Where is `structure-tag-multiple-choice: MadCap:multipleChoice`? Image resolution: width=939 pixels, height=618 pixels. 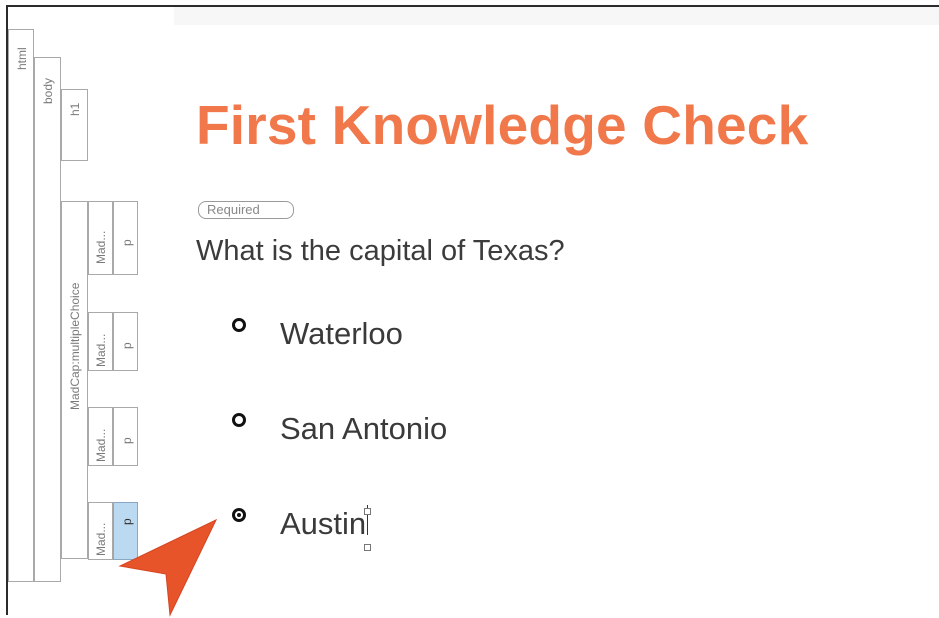
structure-tag-multiple-choice: MadCap:multipleChoice is located at coordinates (74, 380).